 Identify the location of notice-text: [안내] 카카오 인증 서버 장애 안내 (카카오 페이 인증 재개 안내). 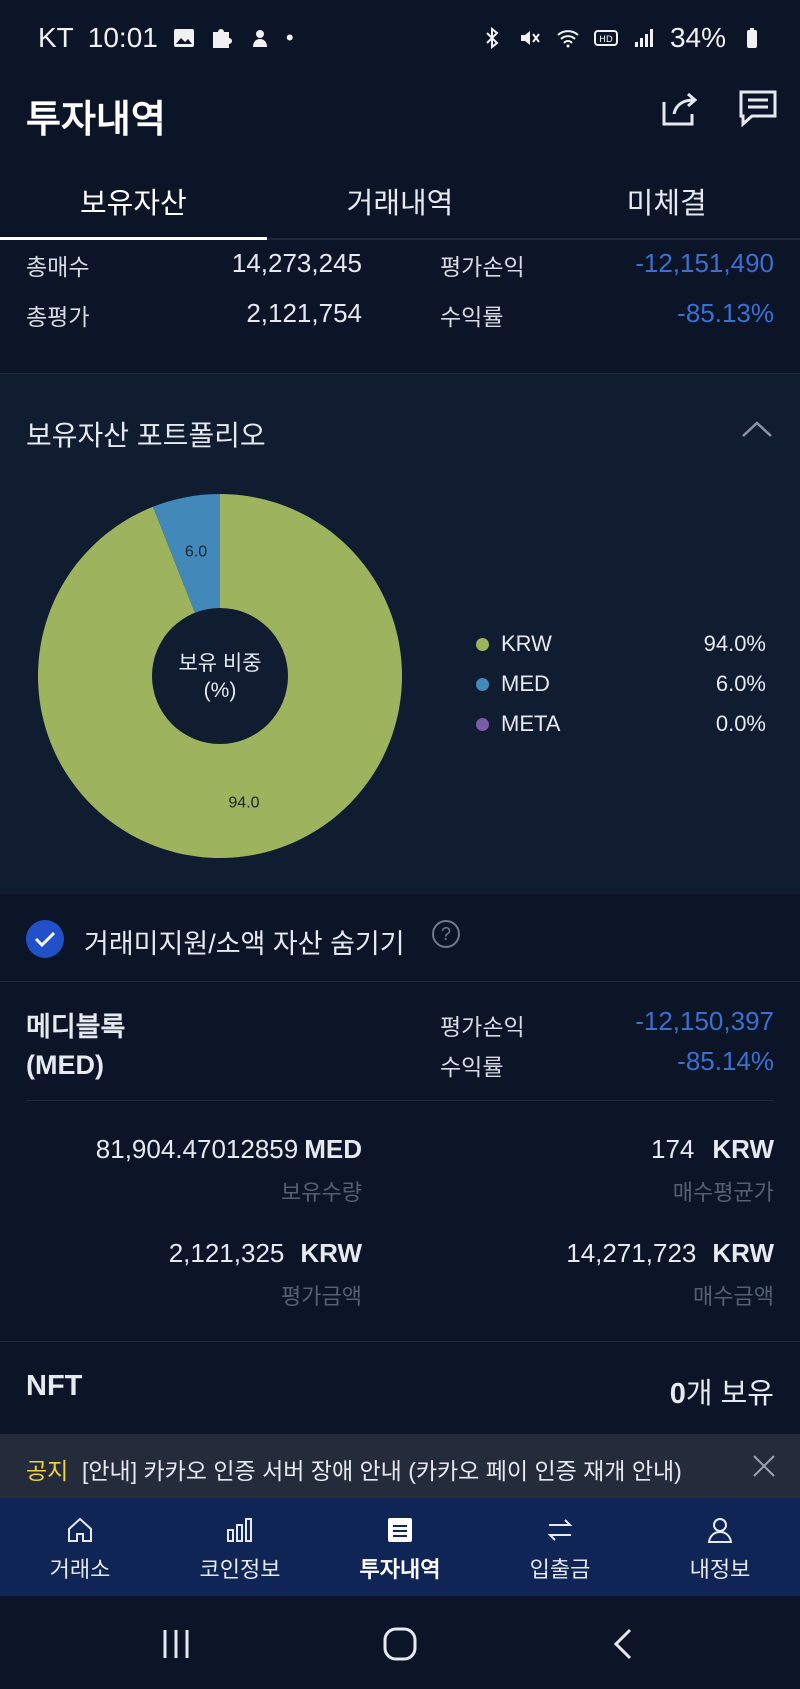
(382, 1469).